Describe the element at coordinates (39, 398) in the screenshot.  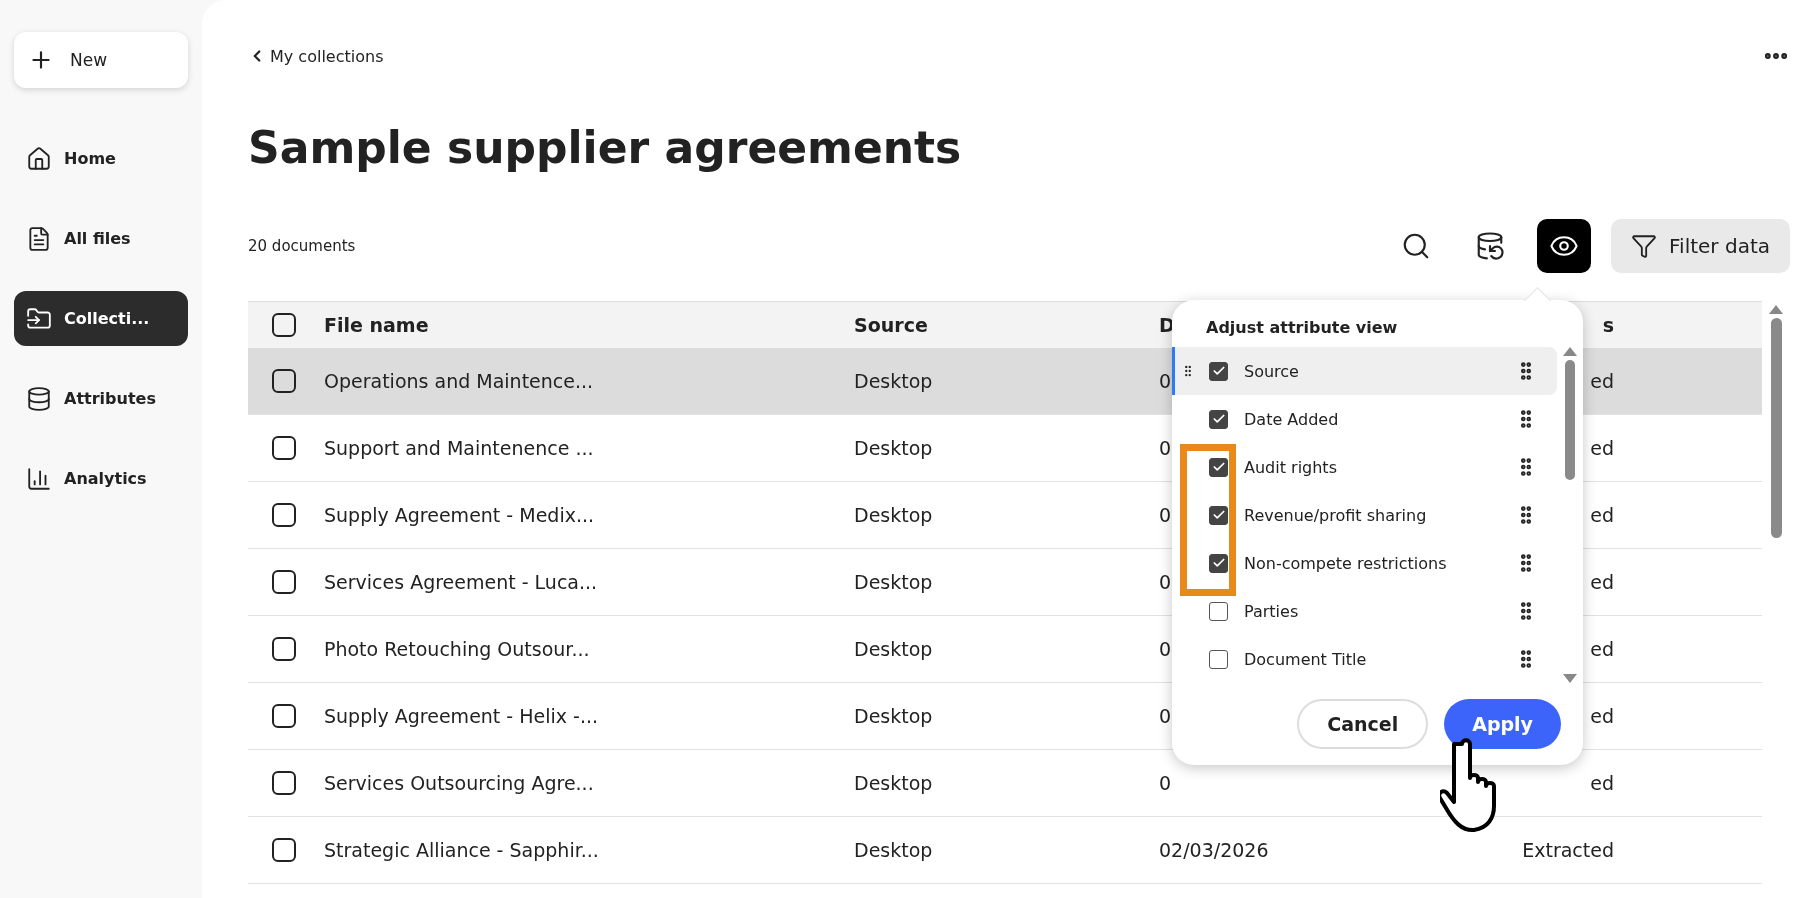
I see `database-icon` at that location.